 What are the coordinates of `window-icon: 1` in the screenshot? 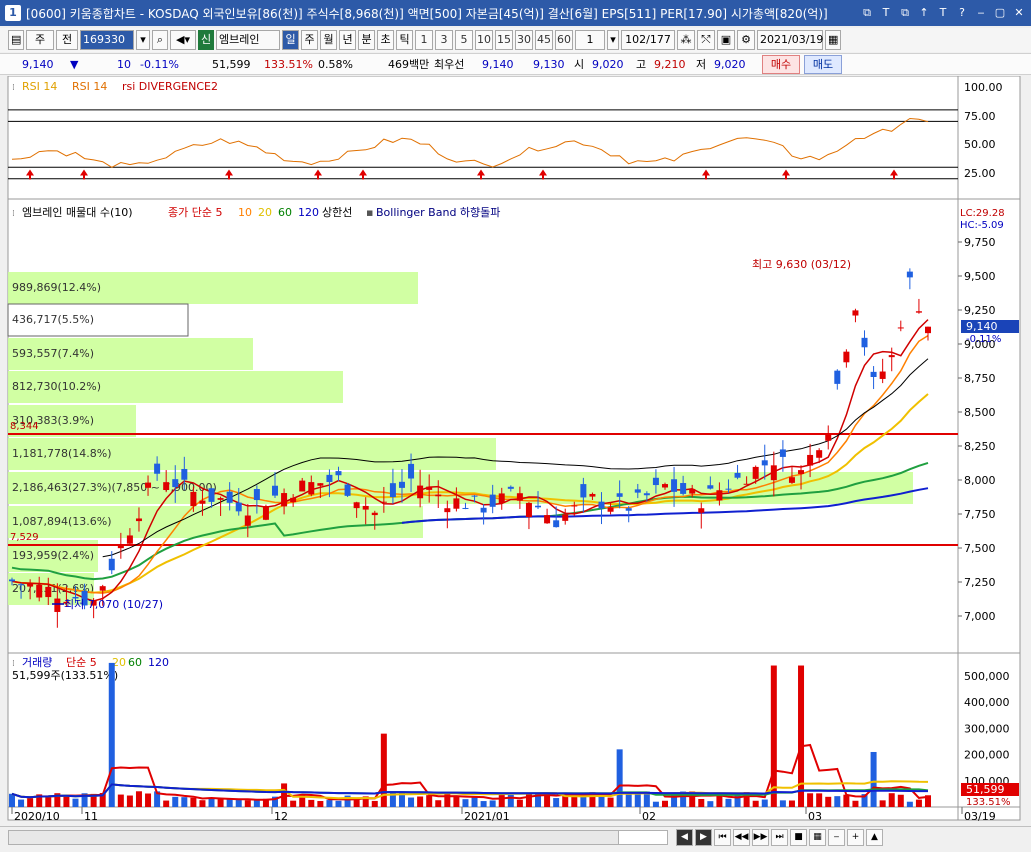 It's located at (13, 13).